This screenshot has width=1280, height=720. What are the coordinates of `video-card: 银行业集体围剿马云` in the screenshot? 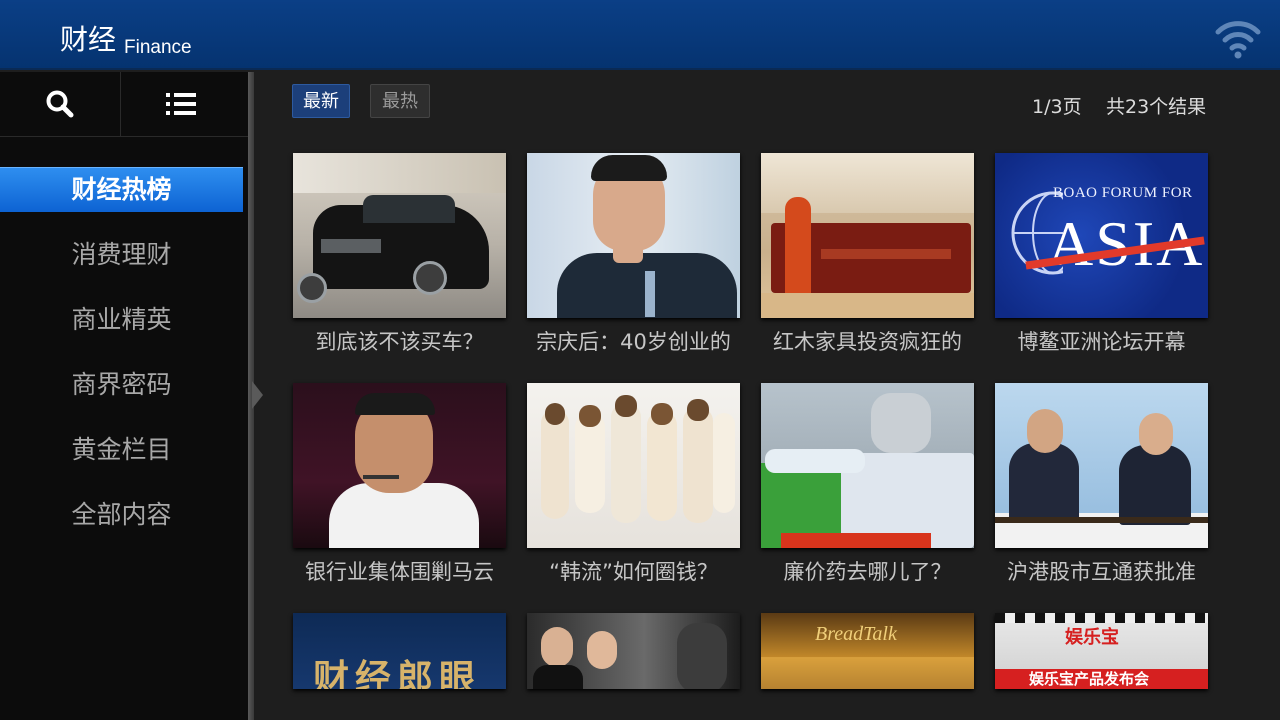 It's located at (399, 484).